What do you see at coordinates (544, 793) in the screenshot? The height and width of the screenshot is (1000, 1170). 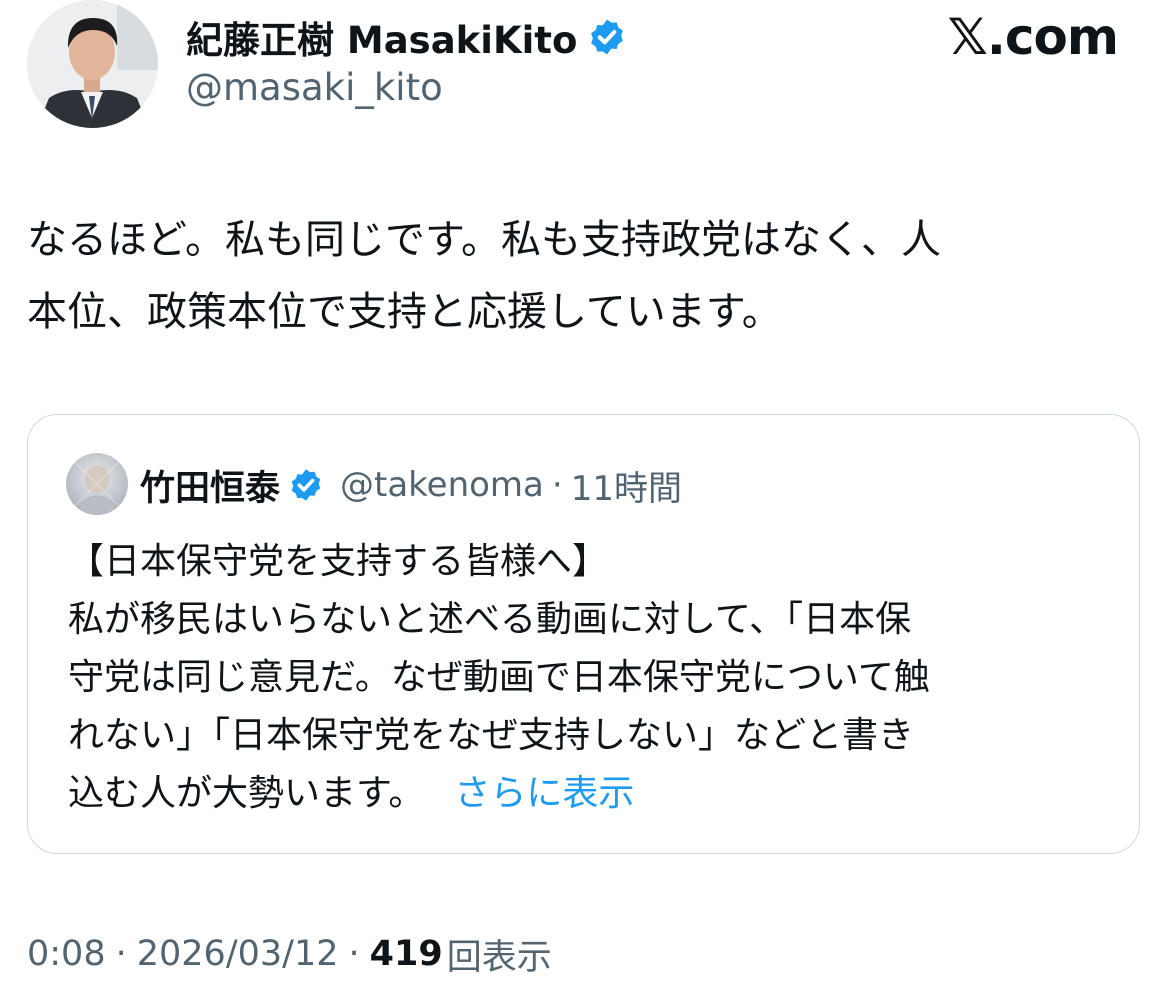 I see `show-more-link: さらに表示` at bounding box center [544, 793].